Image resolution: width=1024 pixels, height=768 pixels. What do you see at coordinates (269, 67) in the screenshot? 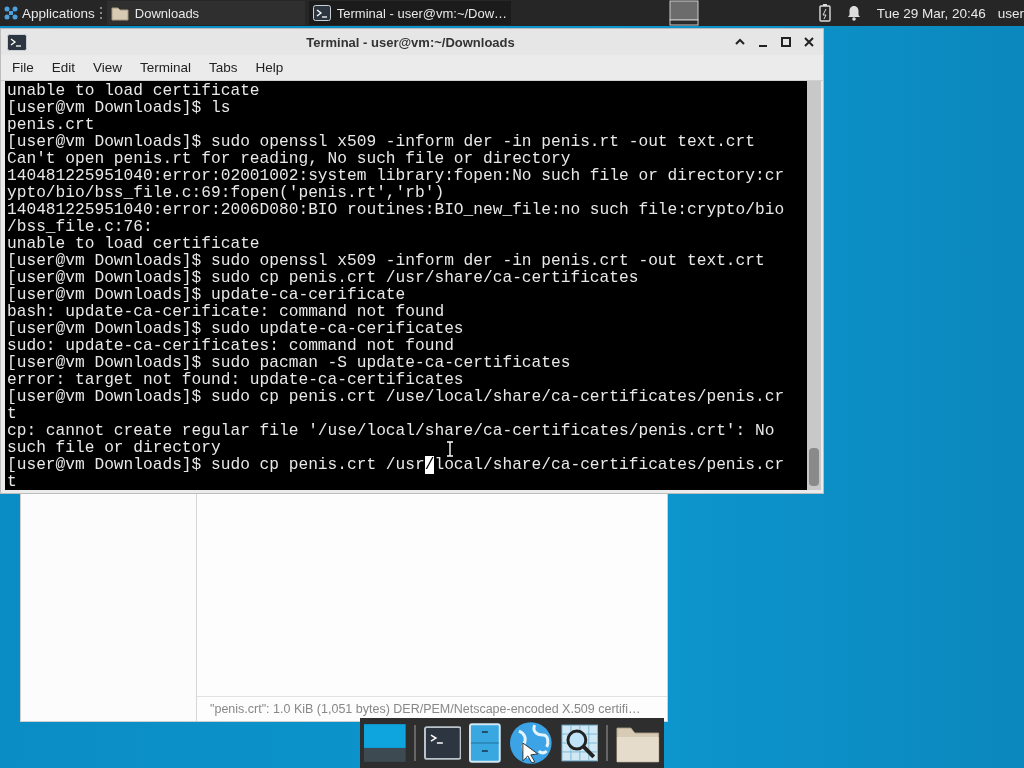
I see `menu-item: Help` at bounding box center [269, 67].